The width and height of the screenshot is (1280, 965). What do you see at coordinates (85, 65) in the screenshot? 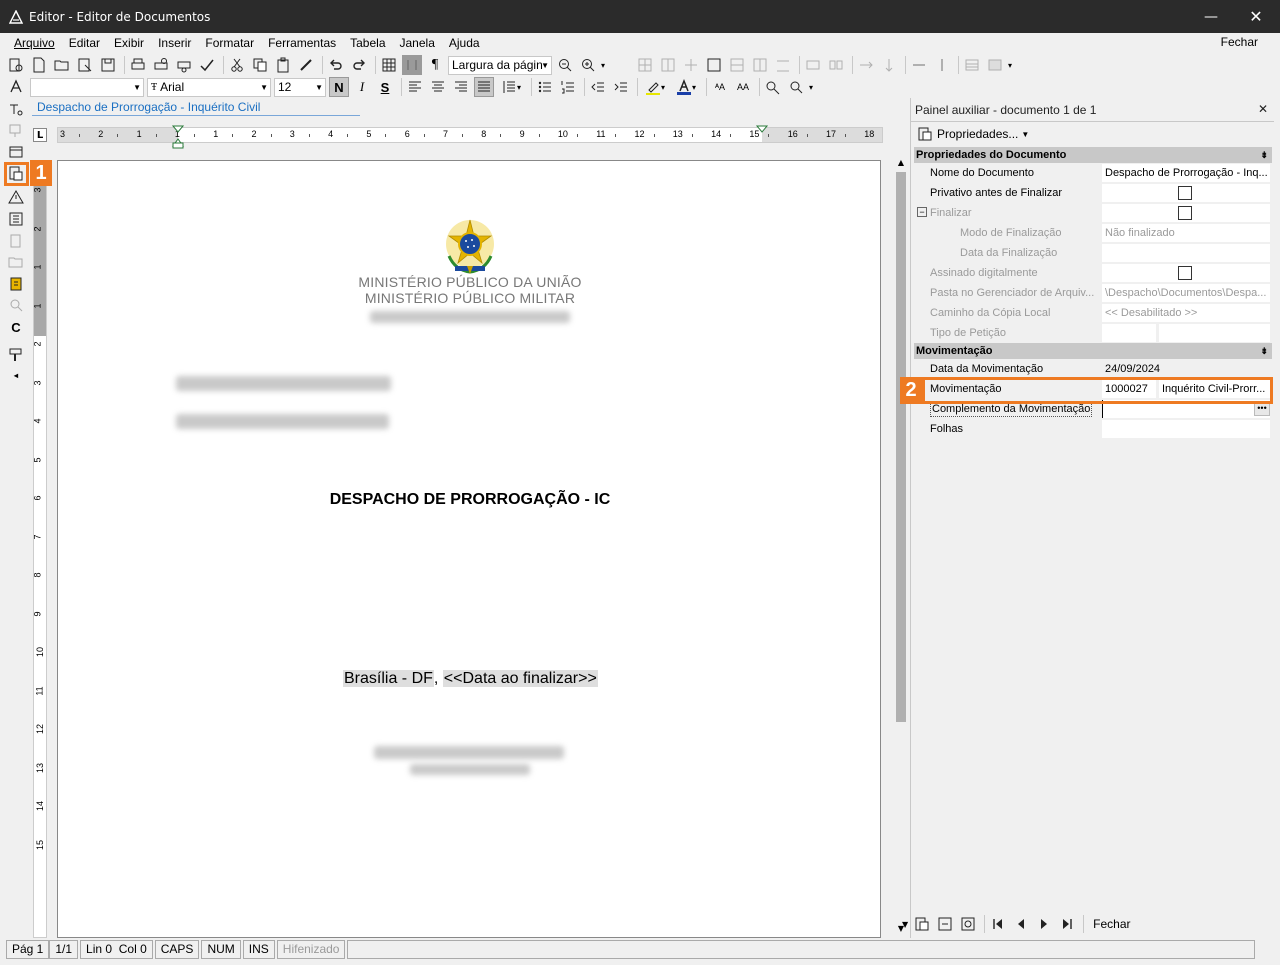
I see `open-recent-icon` at bounding box center [85, 65].